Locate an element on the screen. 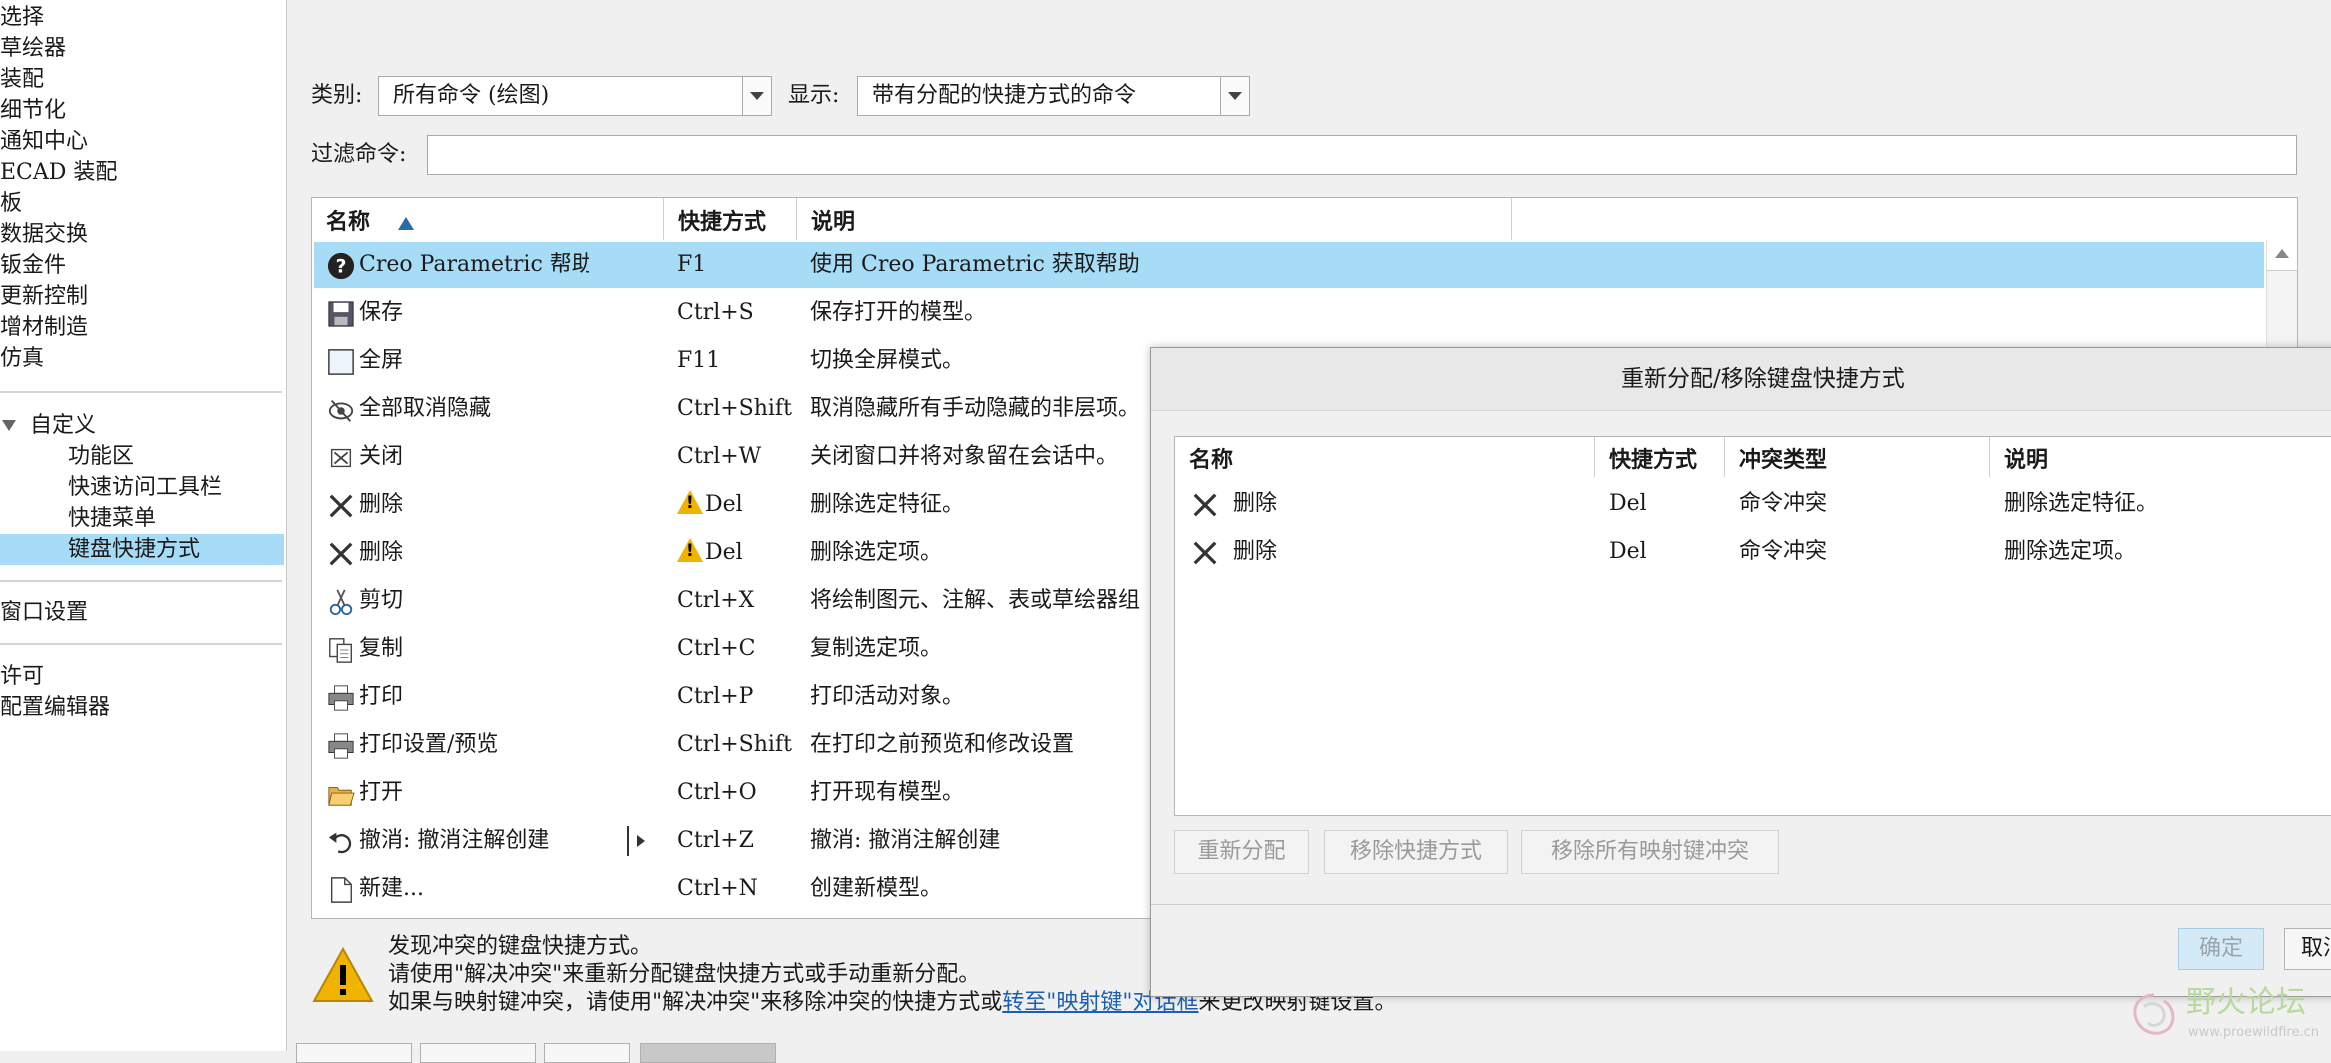 The image size is (2331, 1063). row-shortcut: Ctrl+O is located at coordinates (717, 792).